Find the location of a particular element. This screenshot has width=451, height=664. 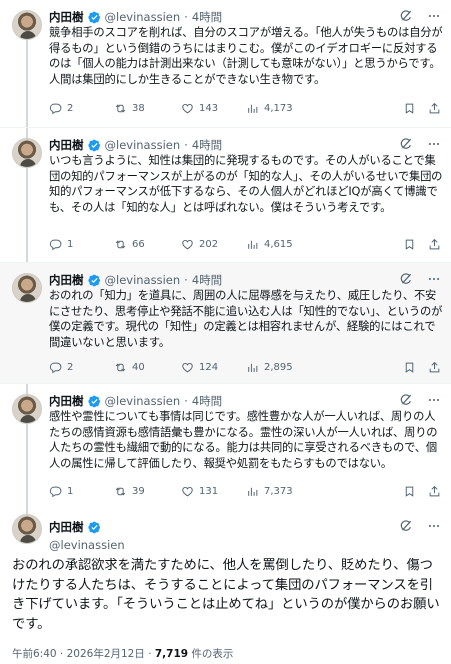

repost-count: 38 is located at coordinates (138, 108).